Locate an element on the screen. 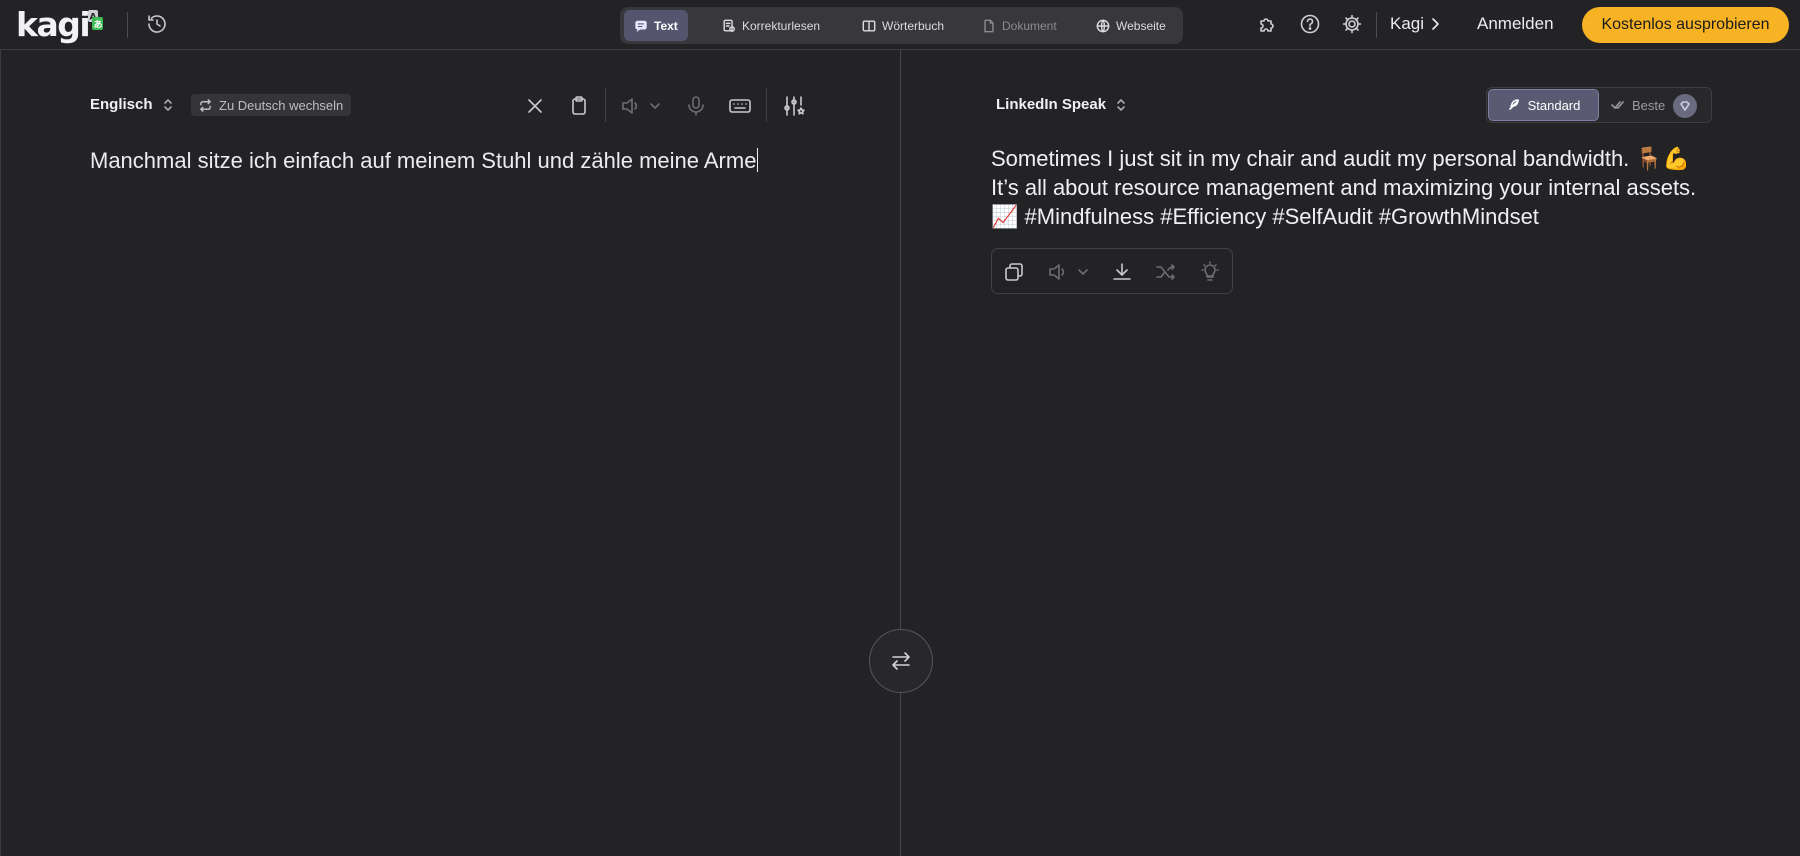 The height and width of the screenshot is (856, 1800). panel-divider is located at coordinates (900, 453).